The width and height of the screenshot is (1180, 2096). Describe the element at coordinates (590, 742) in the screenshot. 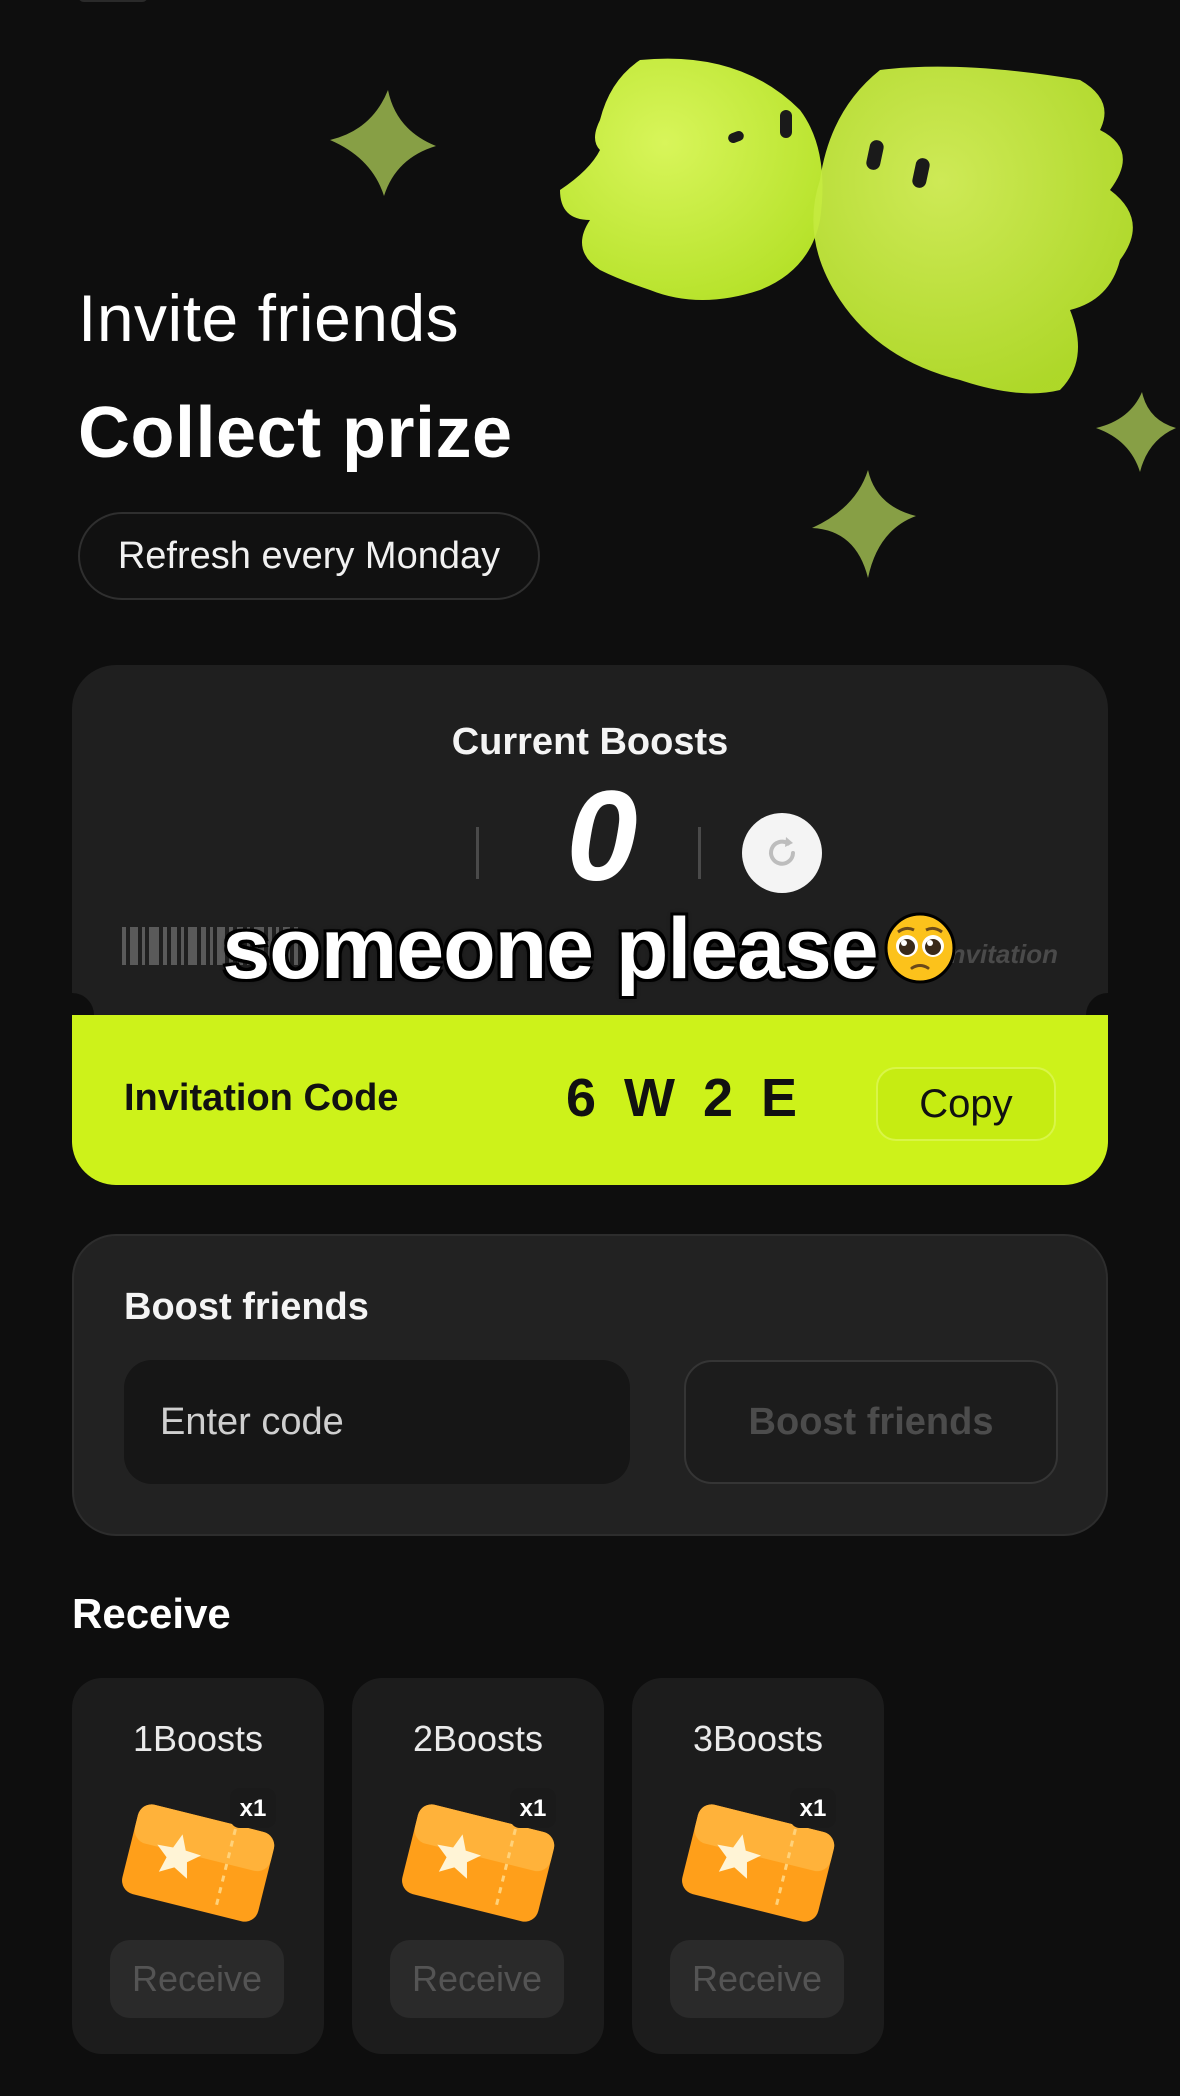

I see `current-boosts-label: Current Boosts` at that location.